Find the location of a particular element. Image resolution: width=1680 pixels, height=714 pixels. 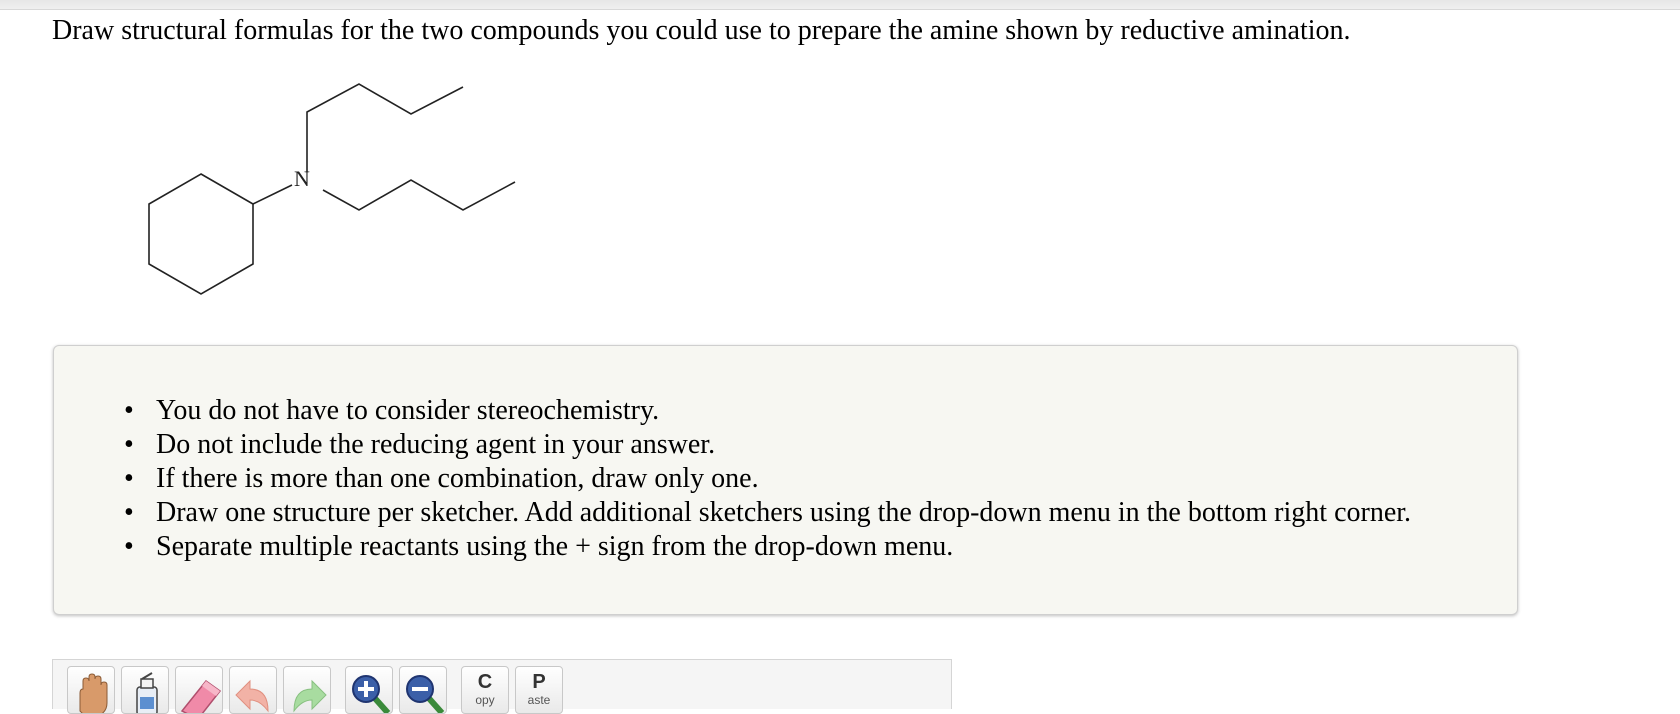

redo-button is located at coordinates (307, 690).